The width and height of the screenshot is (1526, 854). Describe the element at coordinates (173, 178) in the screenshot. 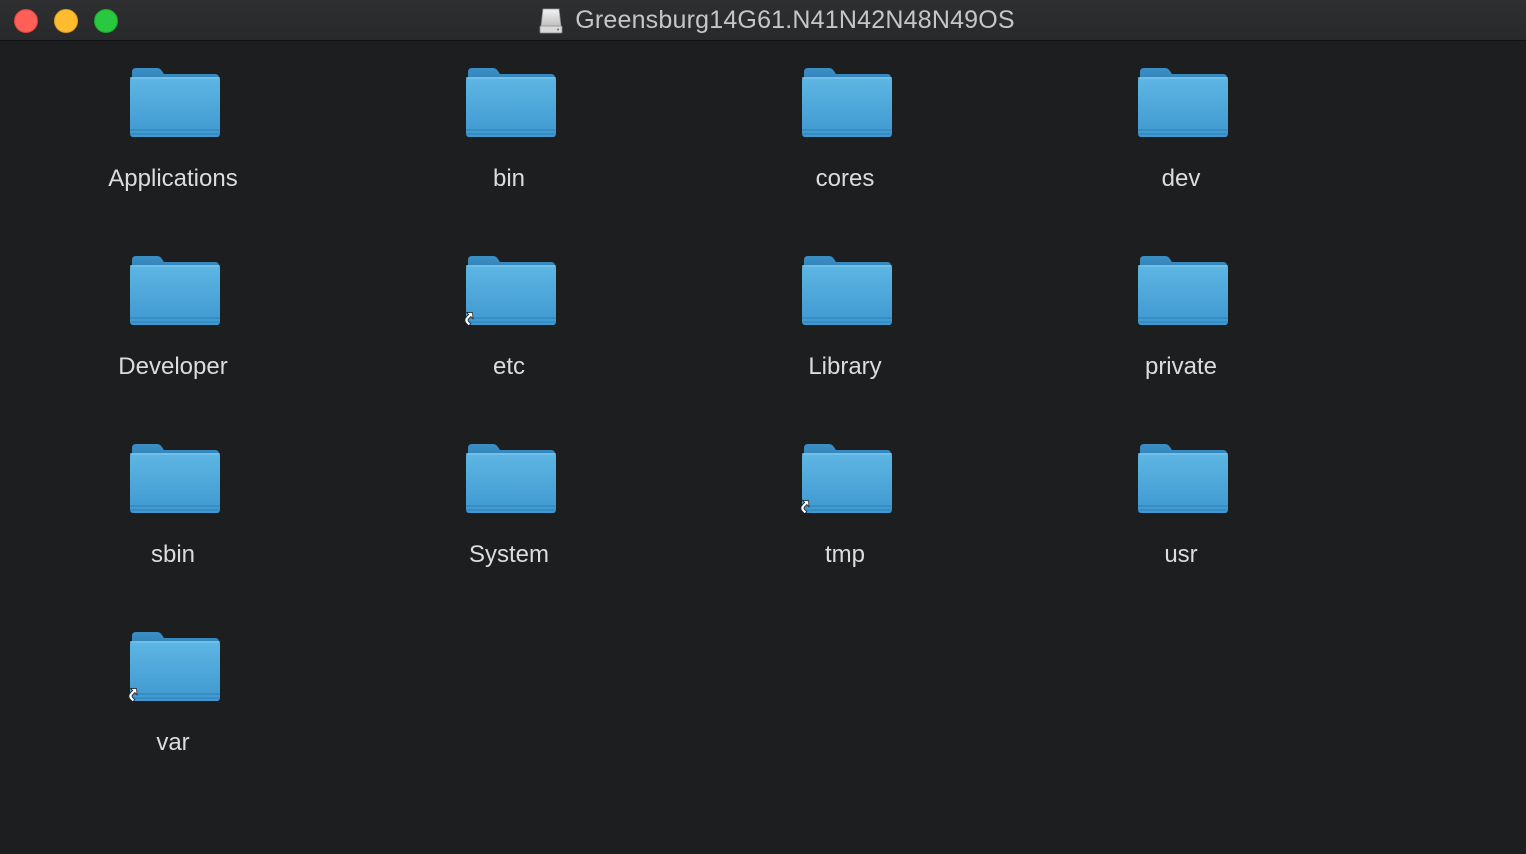

I see `folder-label: Applications` at that location.